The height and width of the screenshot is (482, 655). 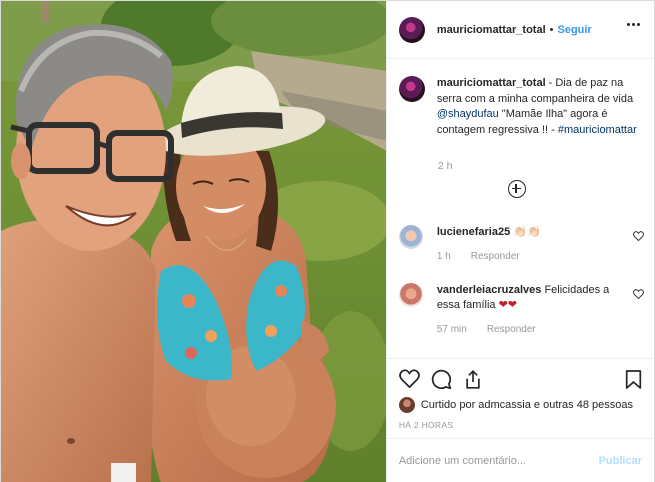 I want to click on comment-meta: 57 min Responder, so click(x=527, y=329).